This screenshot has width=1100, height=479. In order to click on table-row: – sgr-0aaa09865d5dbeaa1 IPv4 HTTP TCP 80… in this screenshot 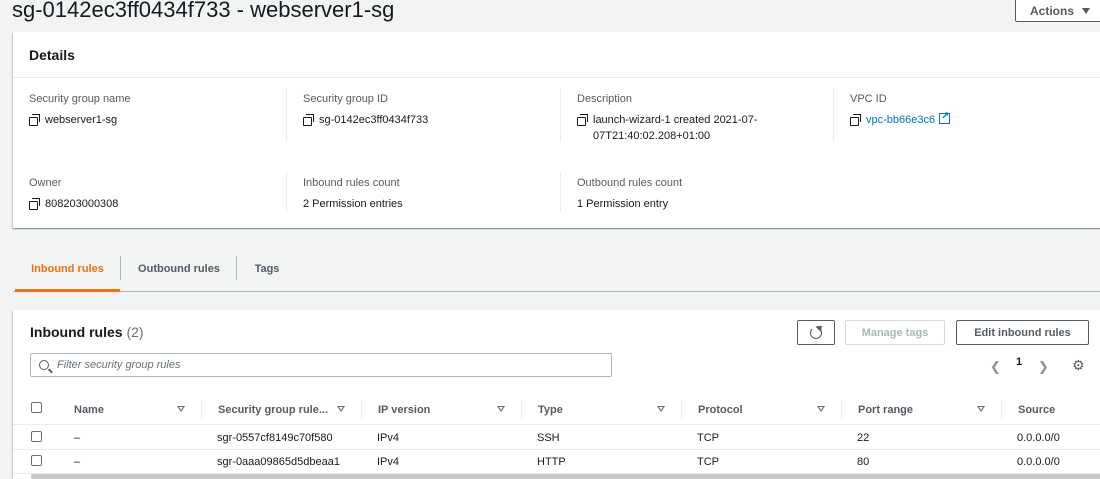, I will do `click(556, 462)`.